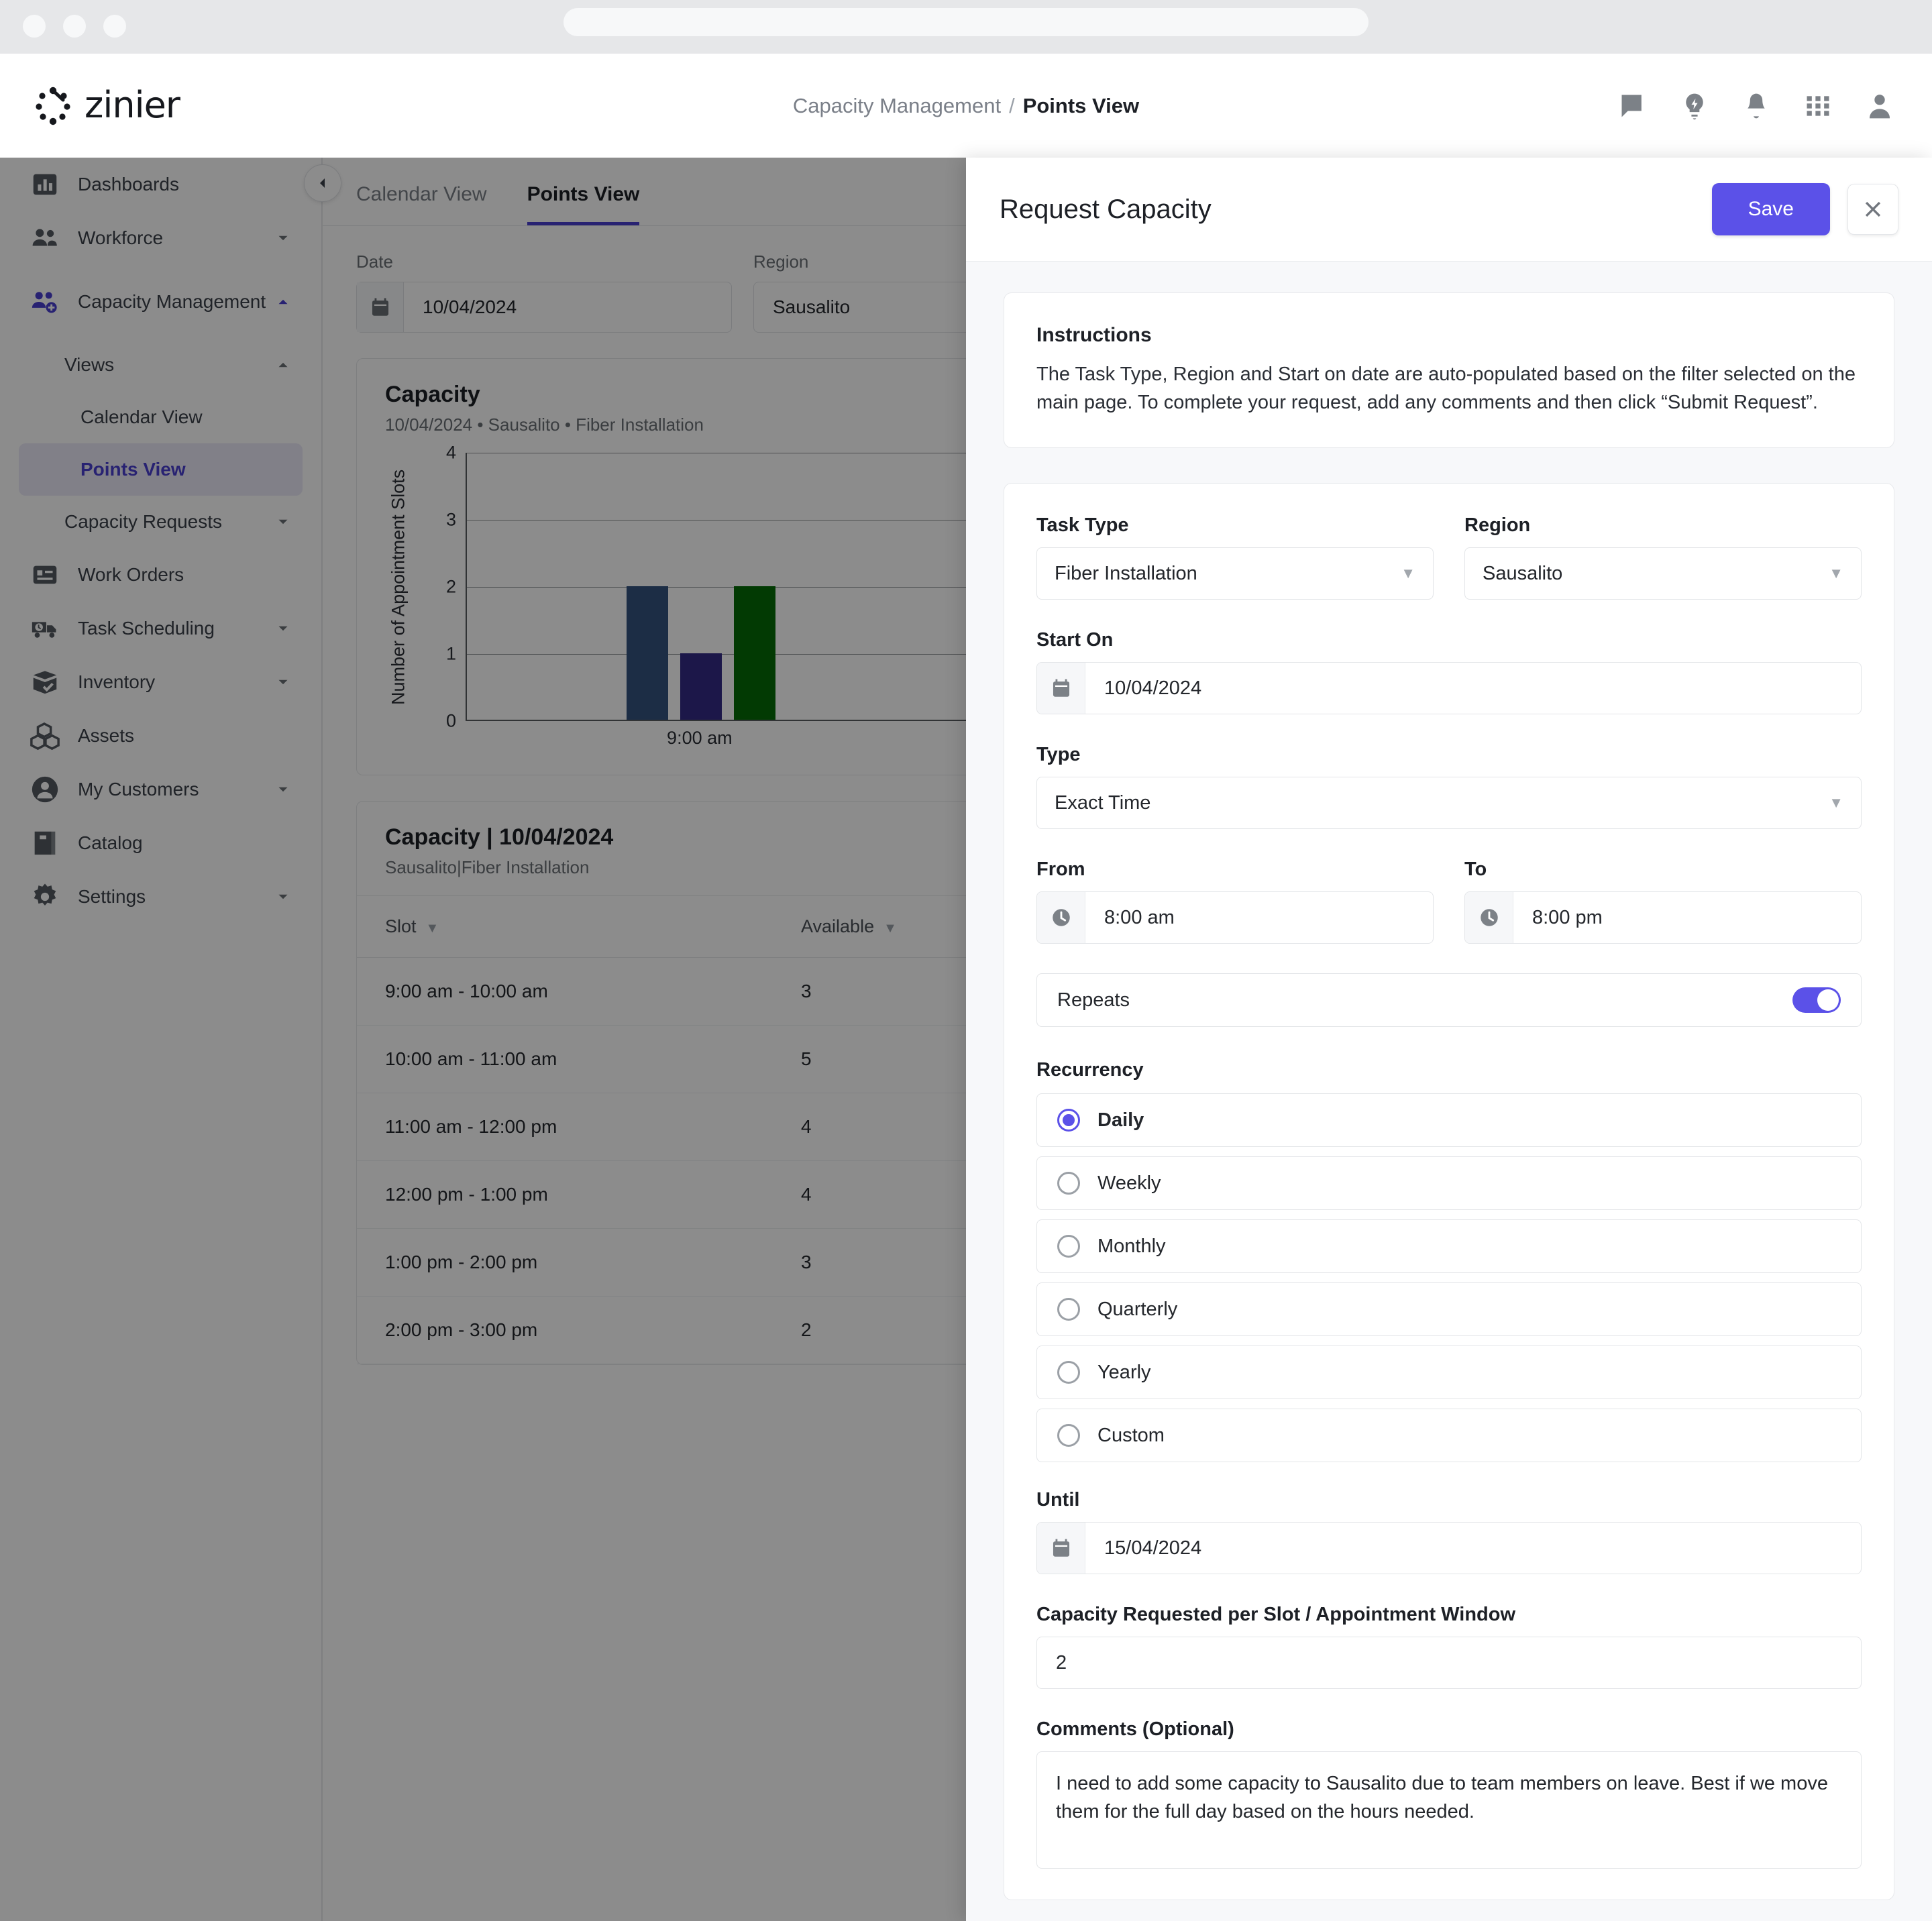 Image resolution: width=1932 pixels, height=1921 pixels. I want to click on recurrency-option-yearly: Yearly, so click(1449, 1373).